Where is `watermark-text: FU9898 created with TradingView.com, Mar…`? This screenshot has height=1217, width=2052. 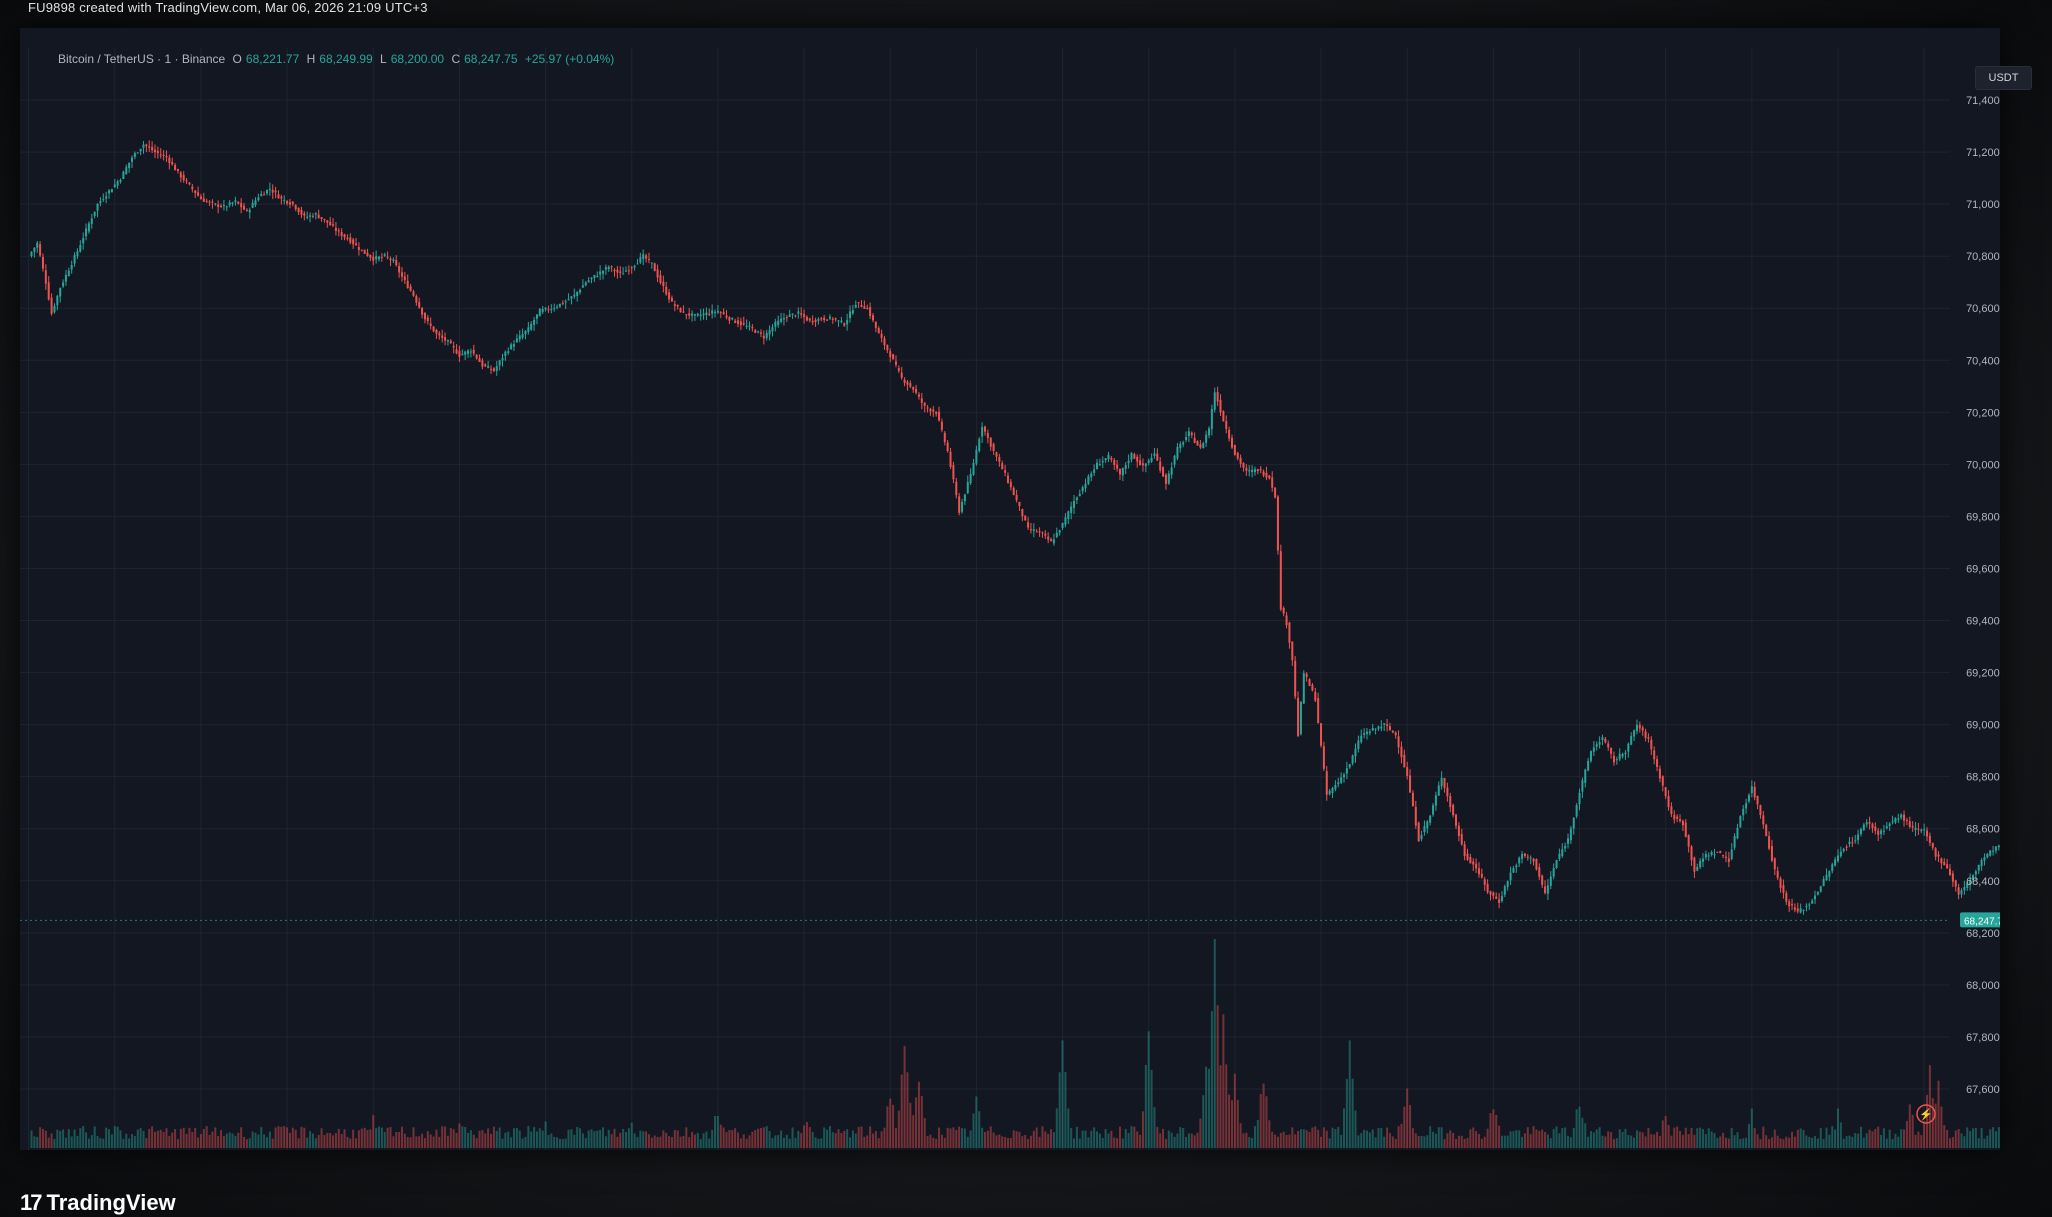
watermark-text: FU9898 created with TradingView.com, Mar… is located at coordinates (228, 7).